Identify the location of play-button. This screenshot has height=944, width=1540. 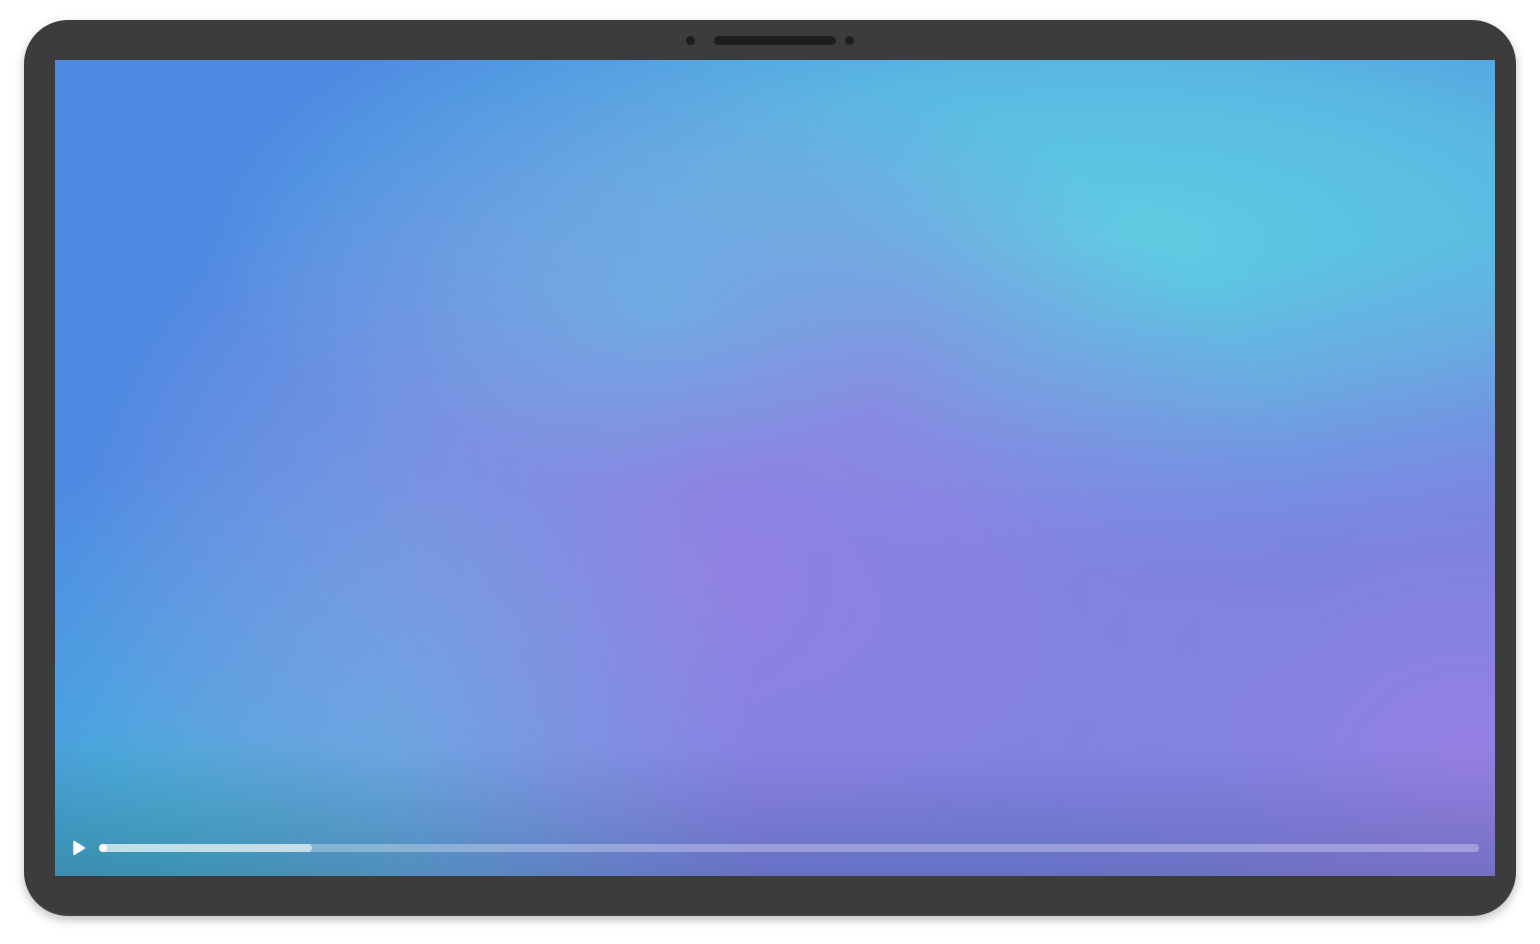
(79, 848).